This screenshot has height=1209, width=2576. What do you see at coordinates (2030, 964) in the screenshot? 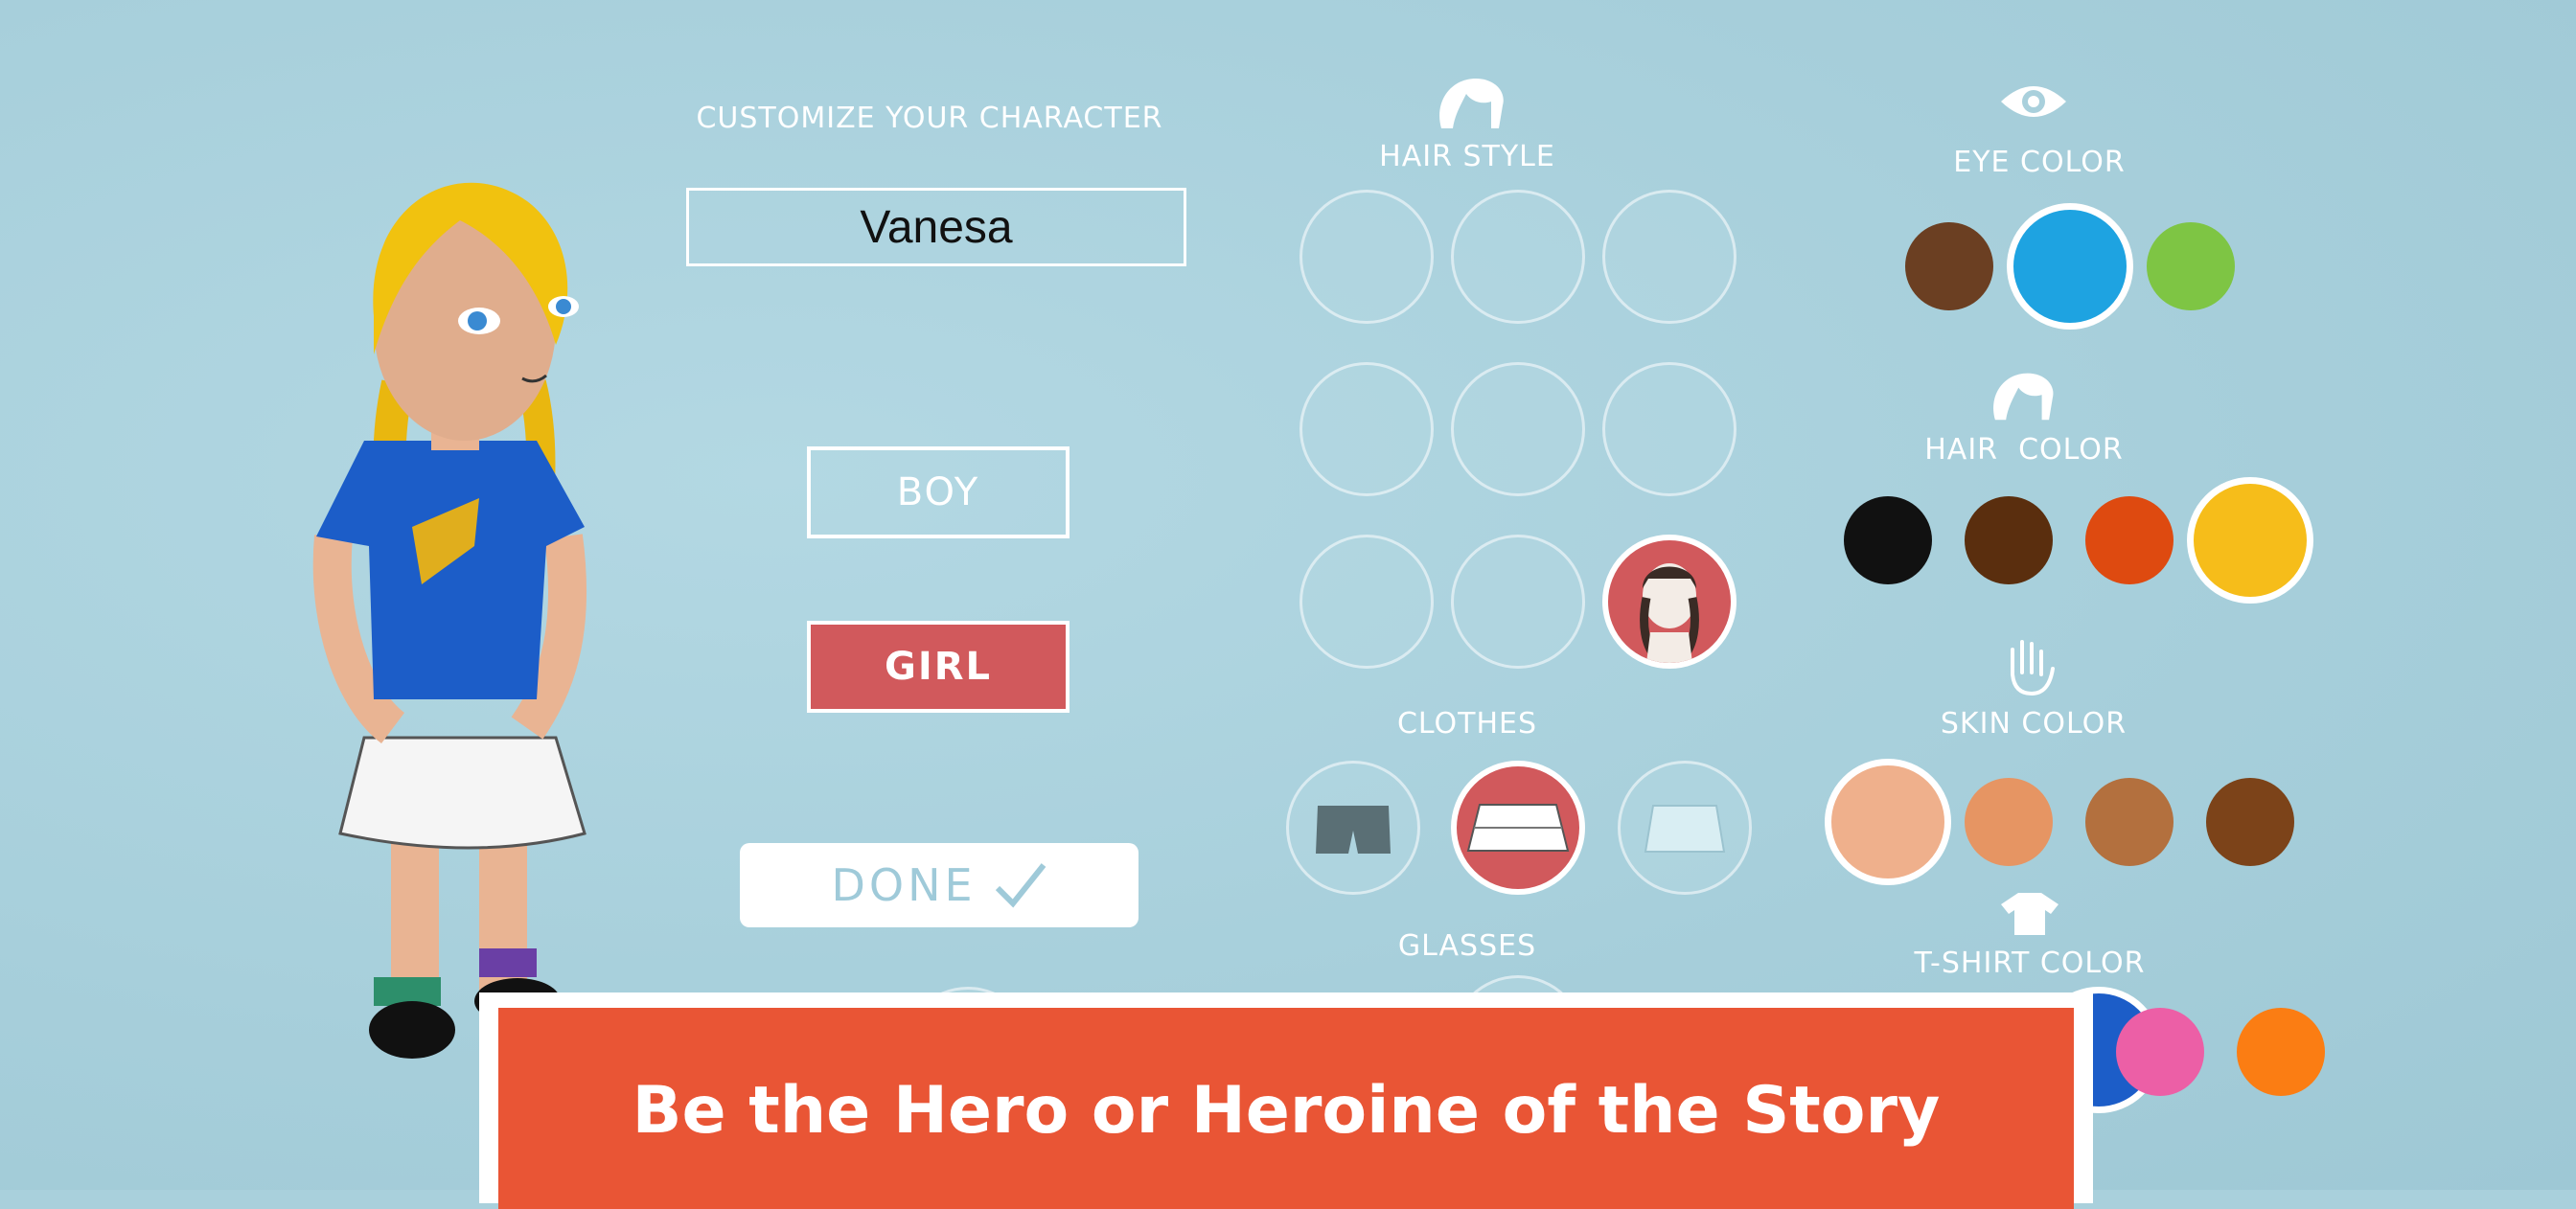
I see `tshirt-color-label: T-SHIRT COLOR` at bounding box center [2030, 964].